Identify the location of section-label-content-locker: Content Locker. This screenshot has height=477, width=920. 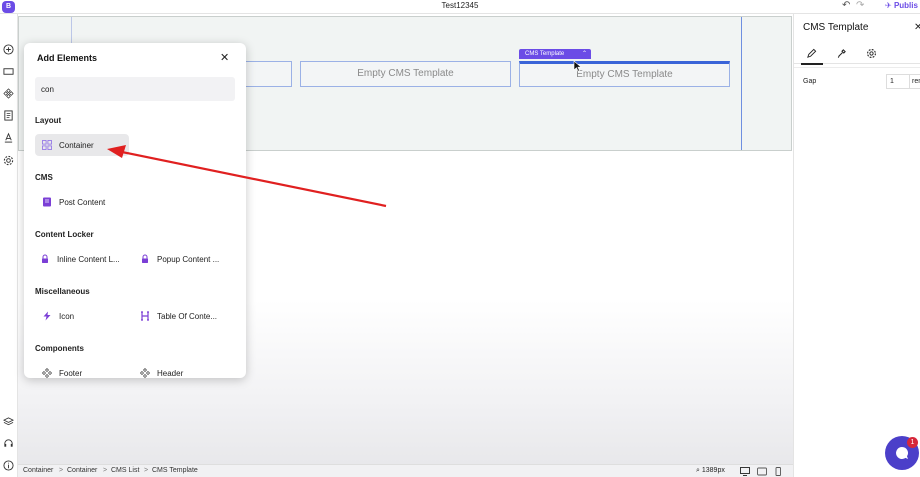
(64, 234).